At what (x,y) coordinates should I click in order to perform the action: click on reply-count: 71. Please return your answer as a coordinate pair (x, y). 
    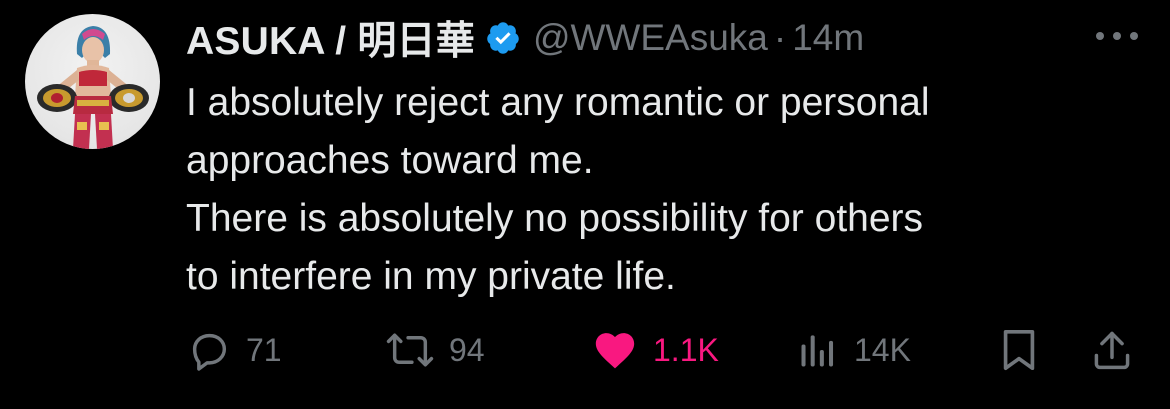
    Looking at the image, I should click on (264, 349).